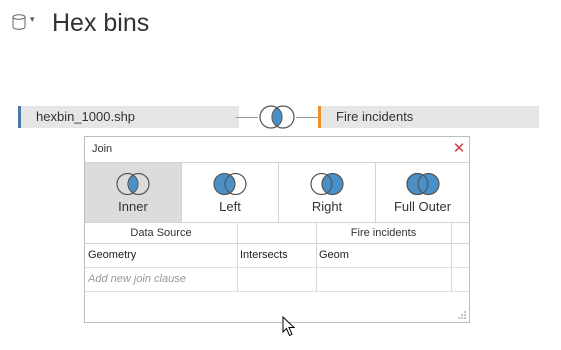  Describe the element at coordinates (280, 22) in the screenshot. I see `title-bar: ▾ Hex bins` at that location.